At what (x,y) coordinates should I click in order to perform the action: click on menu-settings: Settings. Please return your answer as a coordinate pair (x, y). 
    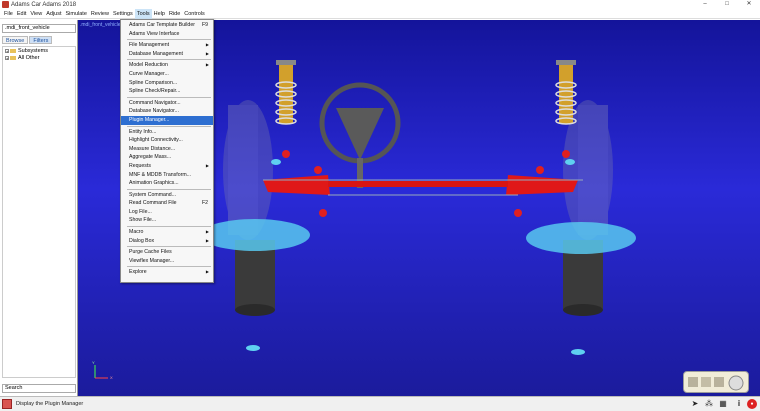
    Looking at the image, I should click on (123, 14).